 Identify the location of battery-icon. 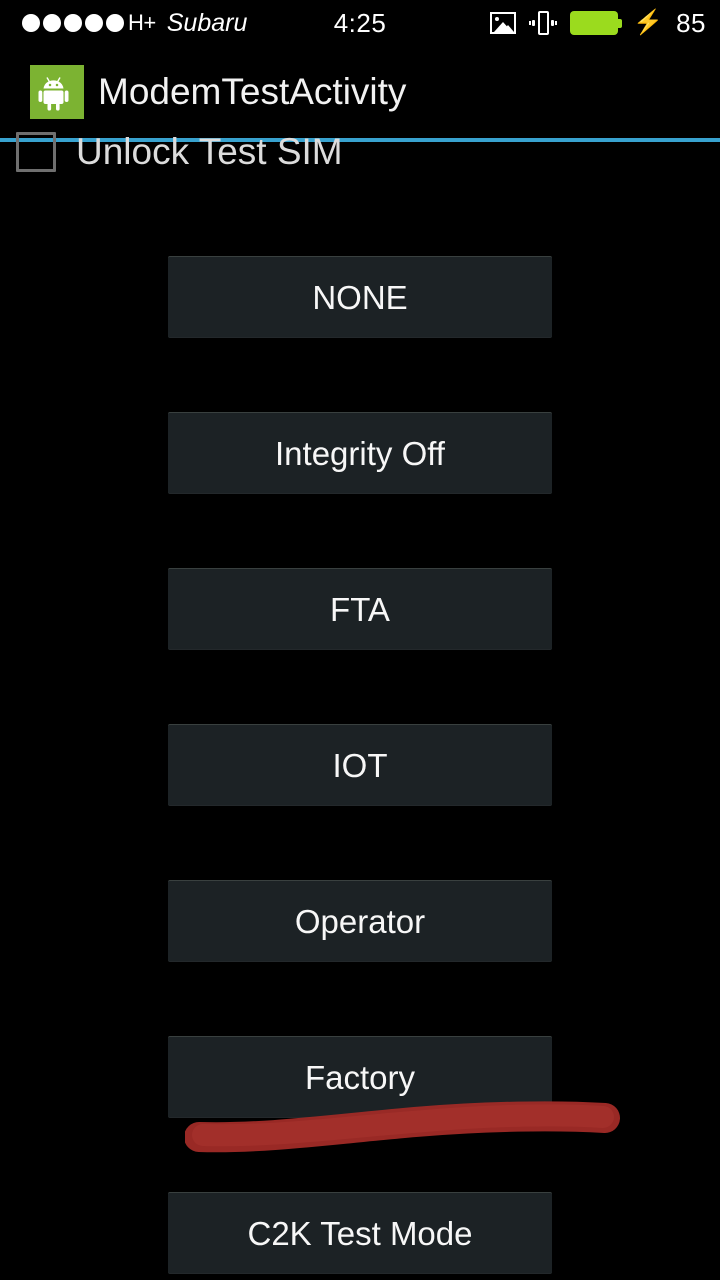
(596, 23).